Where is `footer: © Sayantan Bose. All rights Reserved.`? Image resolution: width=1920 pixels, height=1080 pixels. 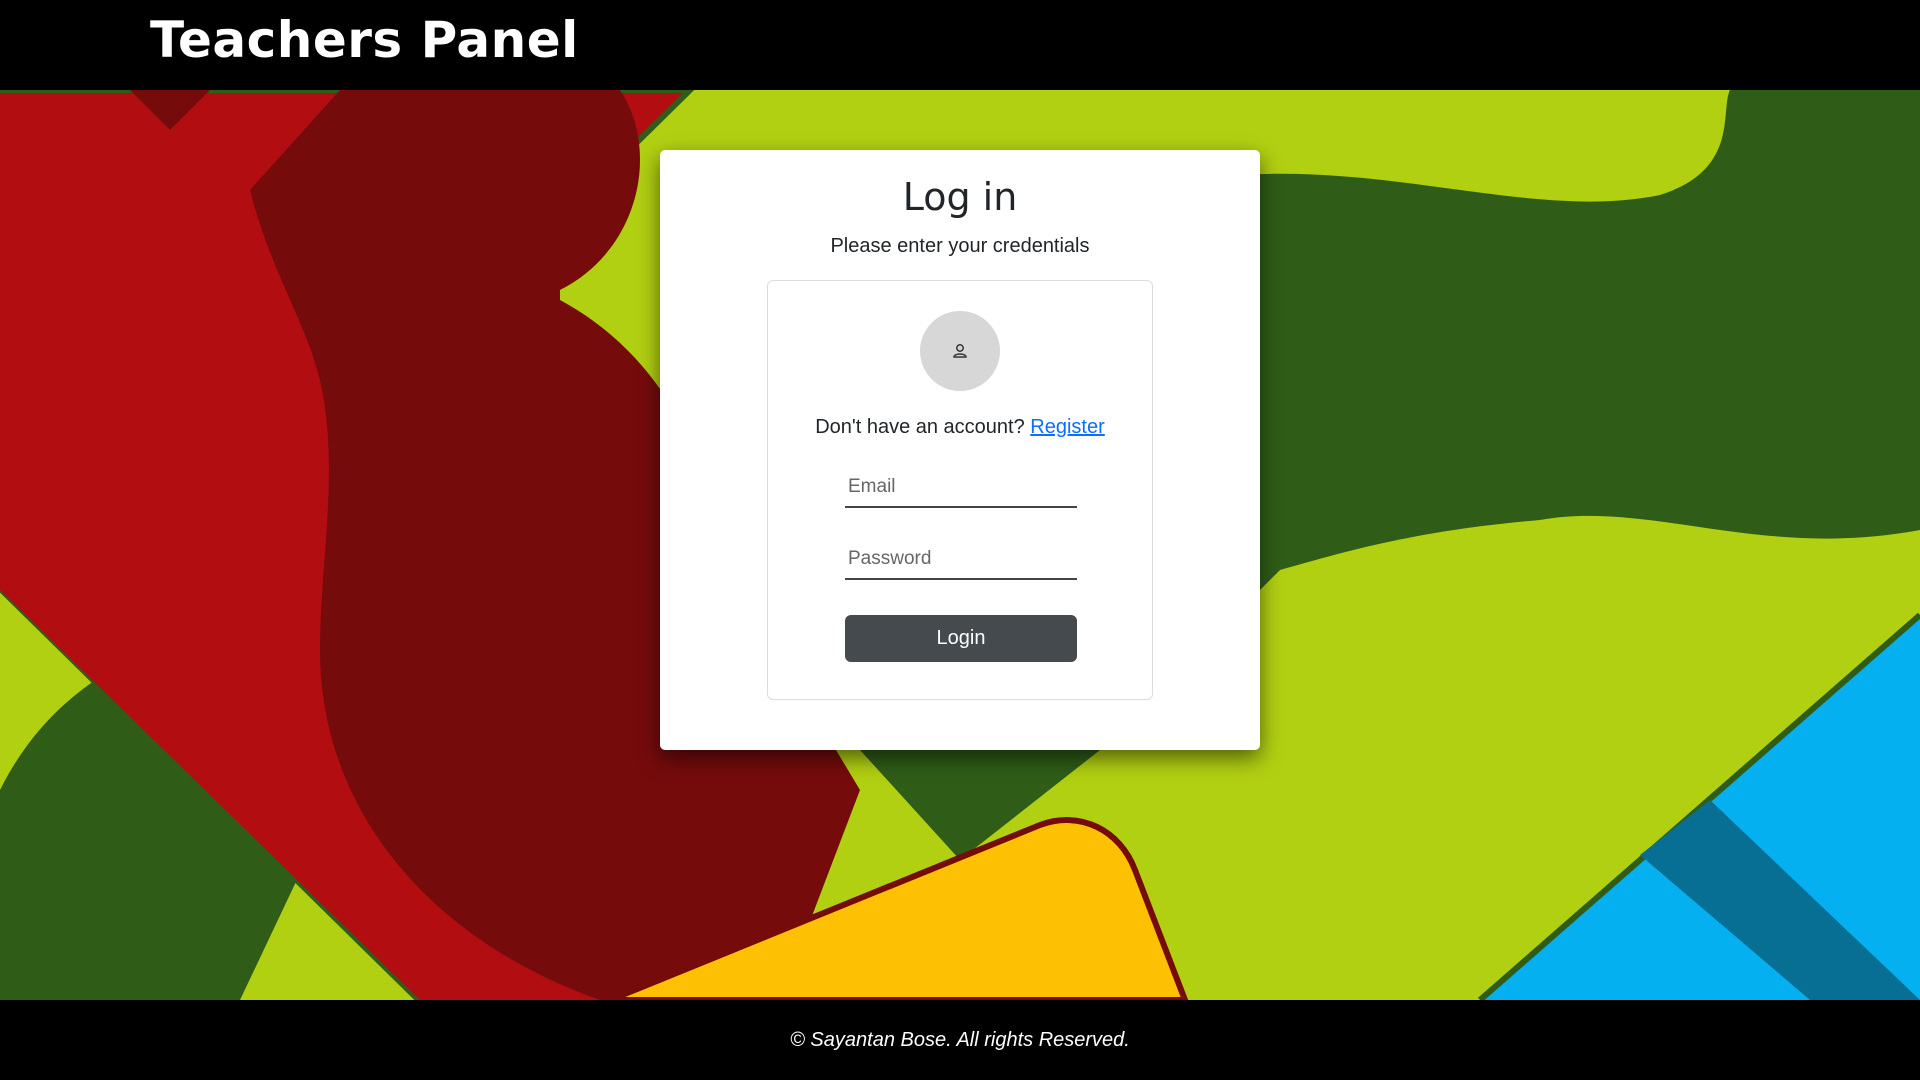 footer: © Sayantan Bose. All rights Reserved. is located at coordinates (960, 1040).